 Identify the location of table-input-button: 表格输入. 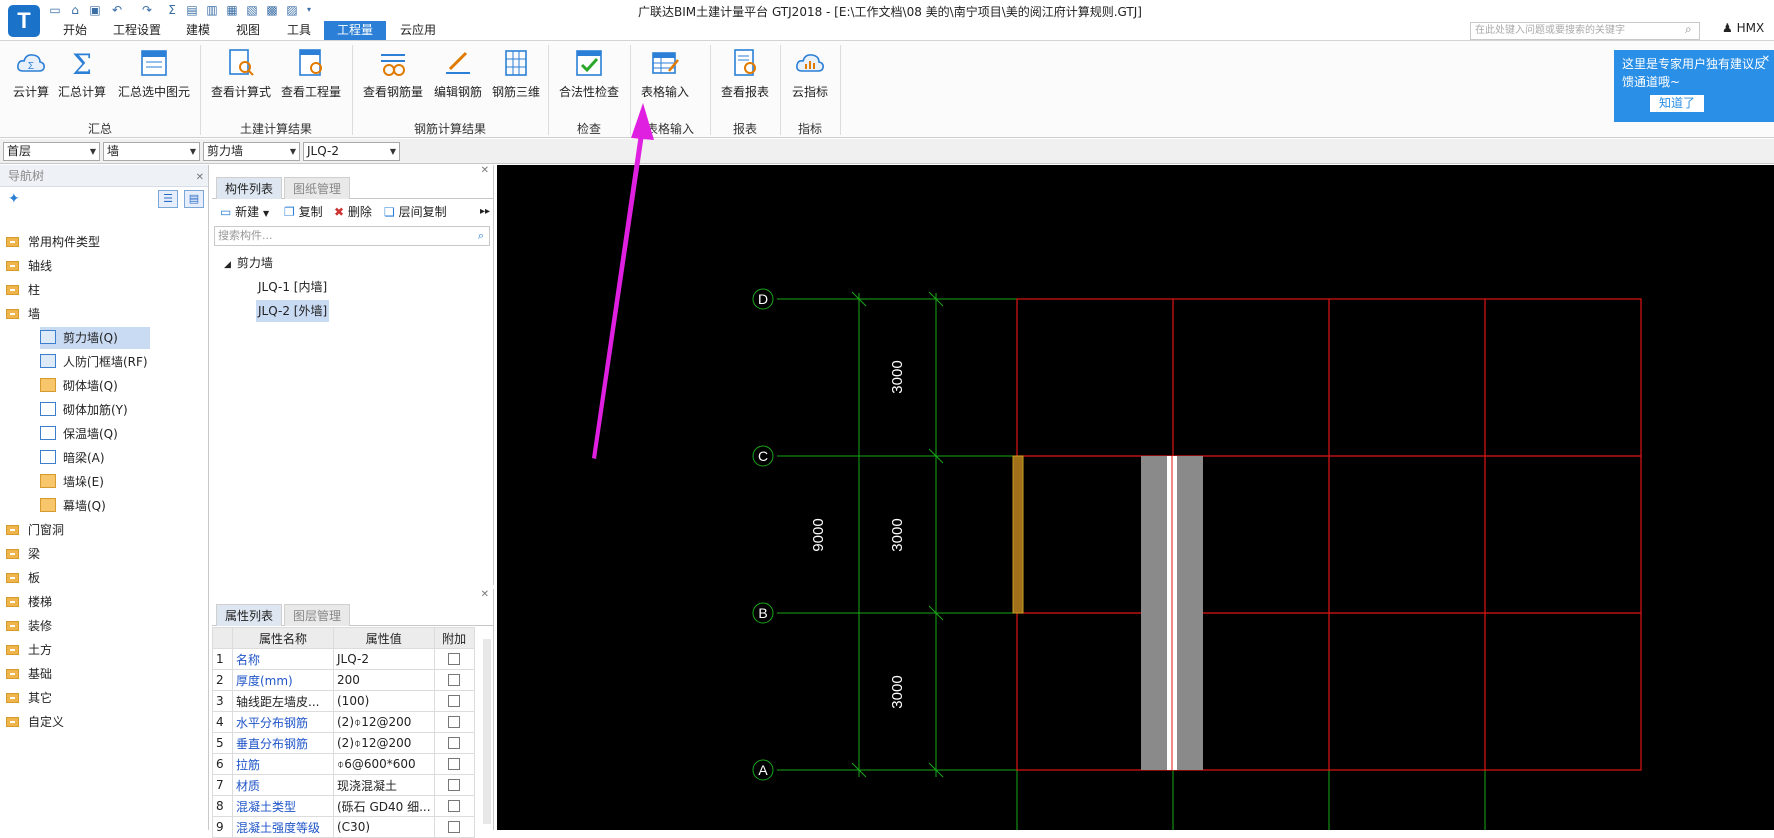
(665, 80).